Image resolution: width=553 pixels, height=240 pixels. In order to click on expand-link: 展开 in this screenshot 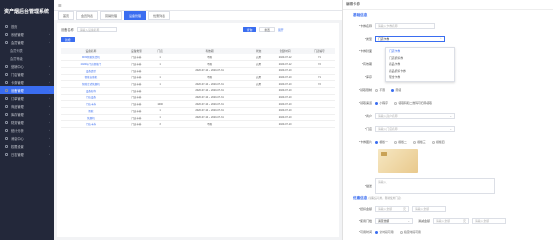, I will do `click(281, 30)`.